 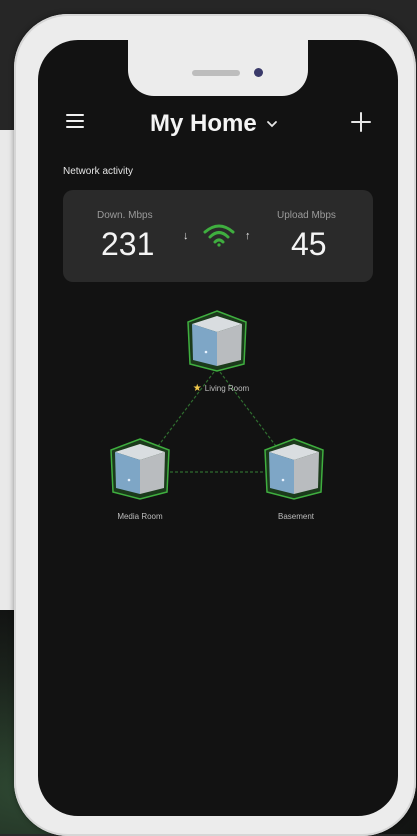 I want to click on router-node-media-room, so click(x=140, y=469).